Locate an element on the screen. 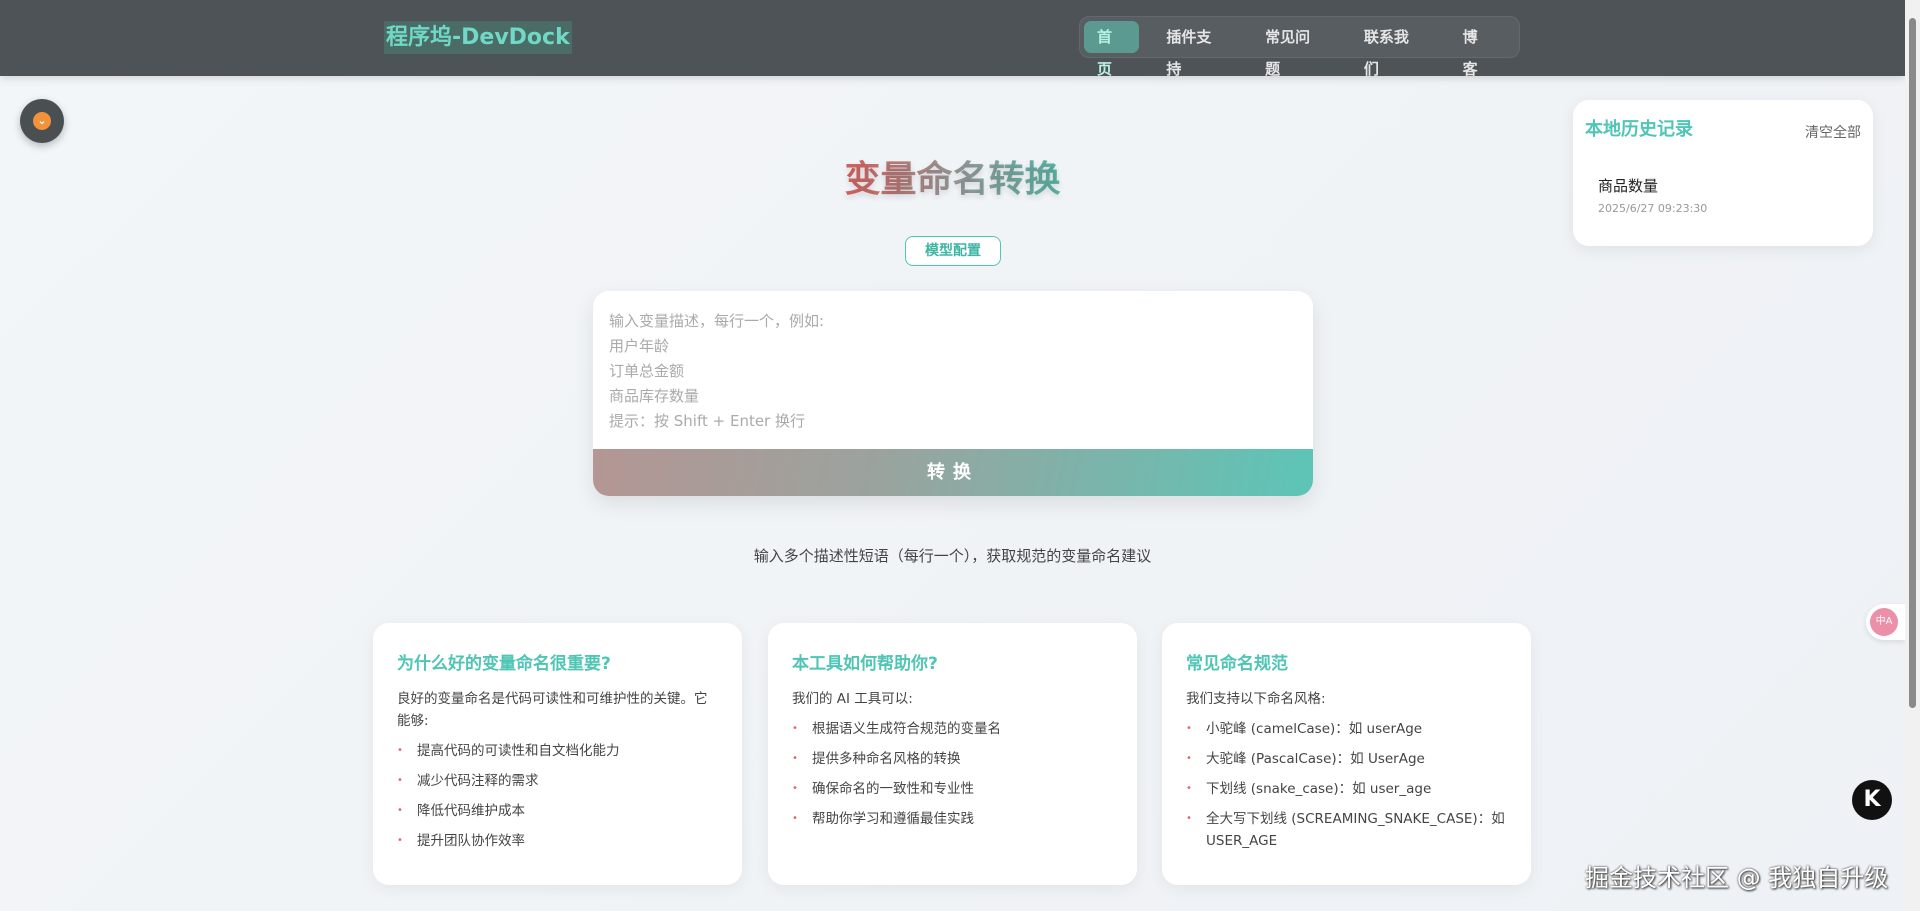 Image resolution: width=1920 pixels, height=911 pixels. list-item: 提升团队协作效率 is located at coordinates (557, 841).